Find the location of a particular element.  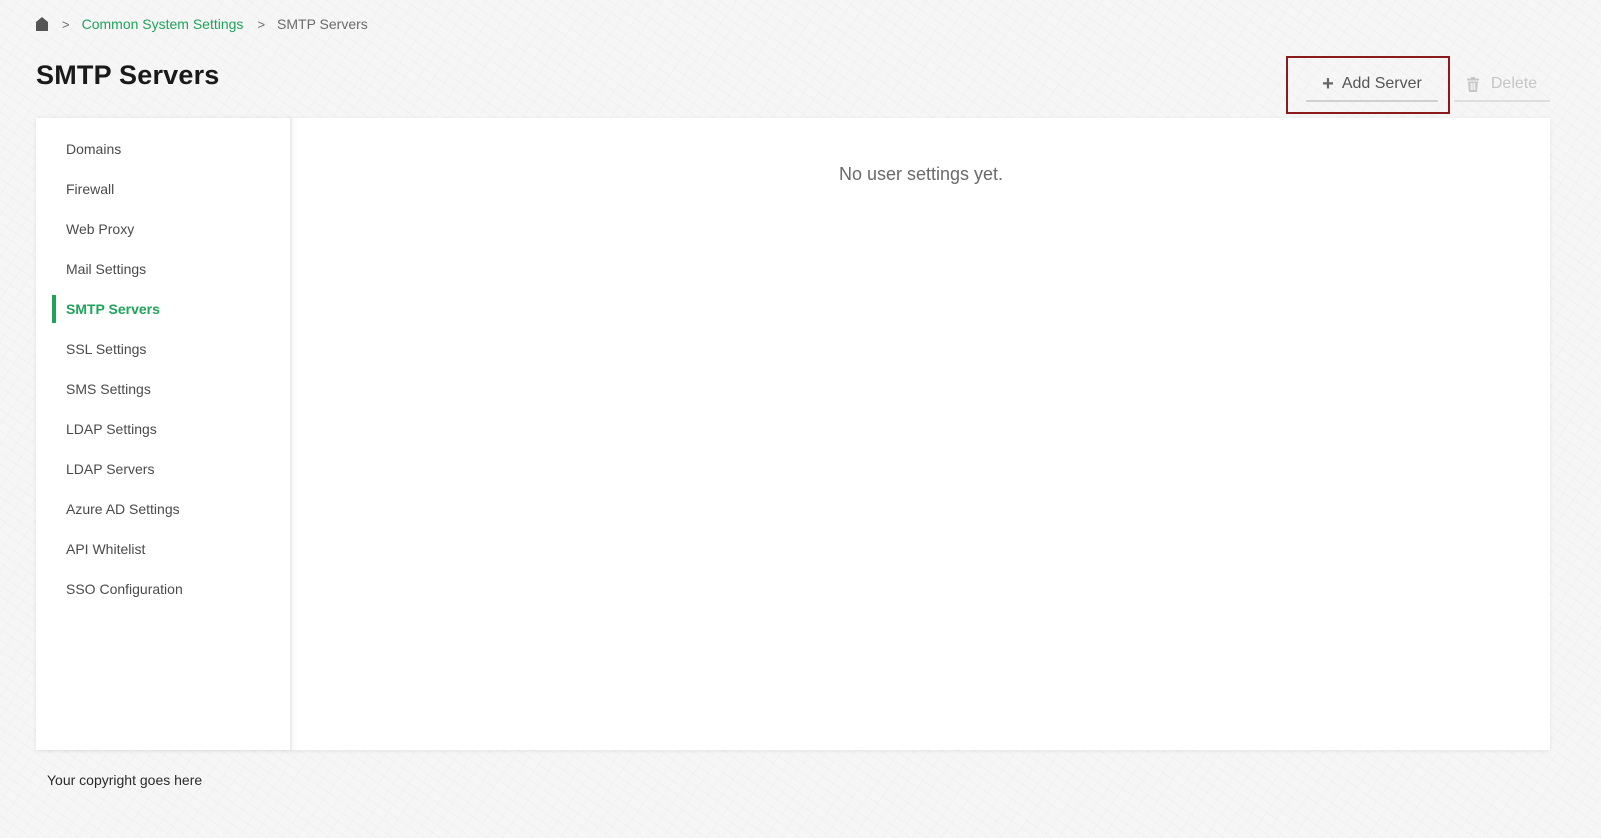

add-server-label: Add Server is located at coordinates (1381, 83).